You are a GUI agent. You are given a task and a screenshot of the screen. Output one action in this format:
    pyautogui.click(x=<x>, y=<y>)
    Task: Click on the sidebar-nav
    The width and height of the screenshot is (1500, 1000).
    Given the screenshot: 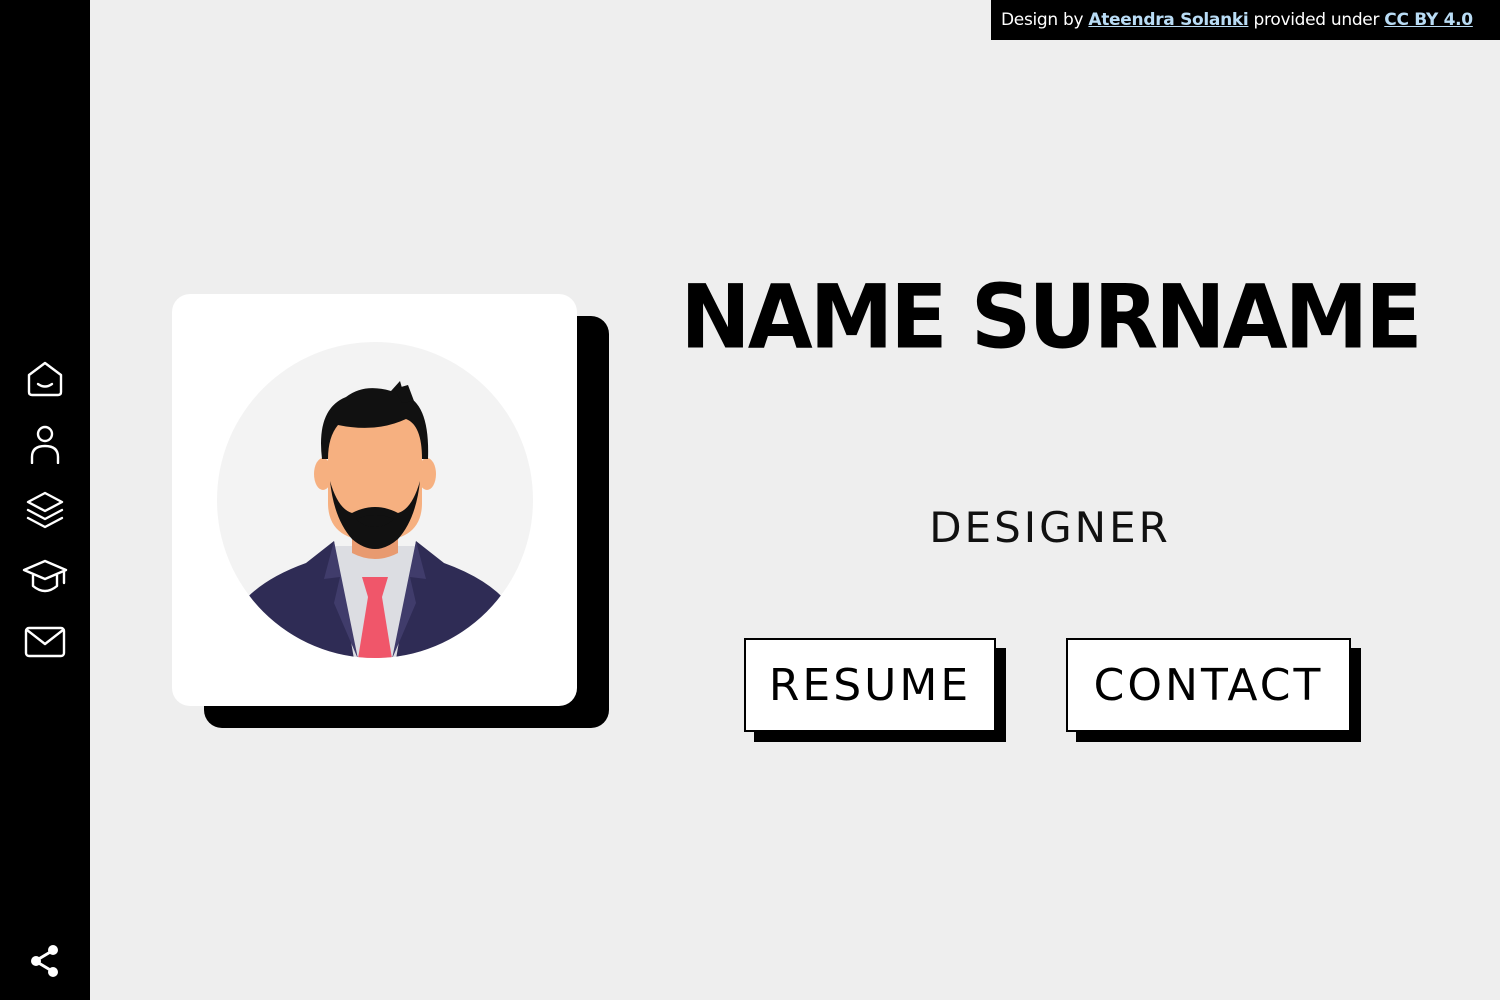 What is the action you would take?
    pyautogui.click(x=45, y=510)
    